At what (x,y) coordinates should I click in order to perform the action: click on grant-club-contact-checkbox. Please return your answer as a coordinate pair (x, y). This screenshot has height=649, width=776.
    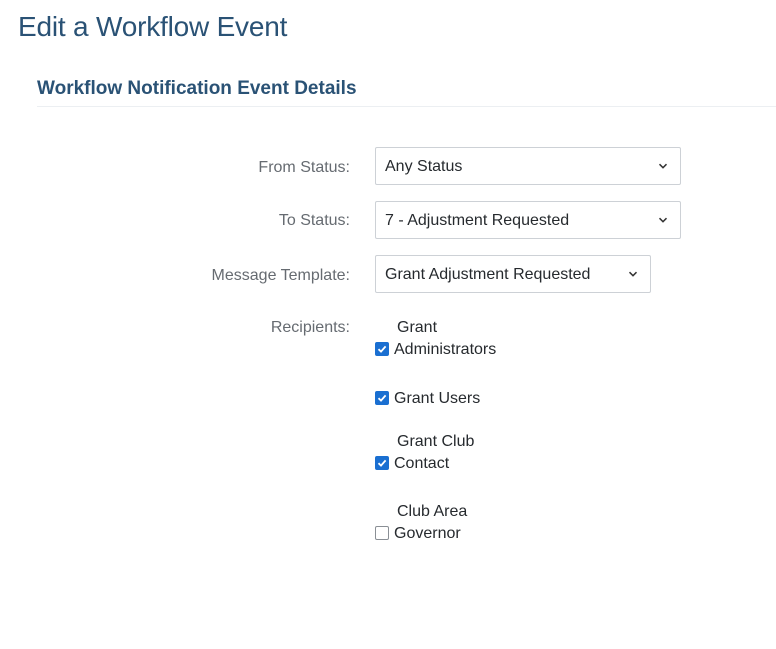
    Looking at the image, I should click on (382, 463).